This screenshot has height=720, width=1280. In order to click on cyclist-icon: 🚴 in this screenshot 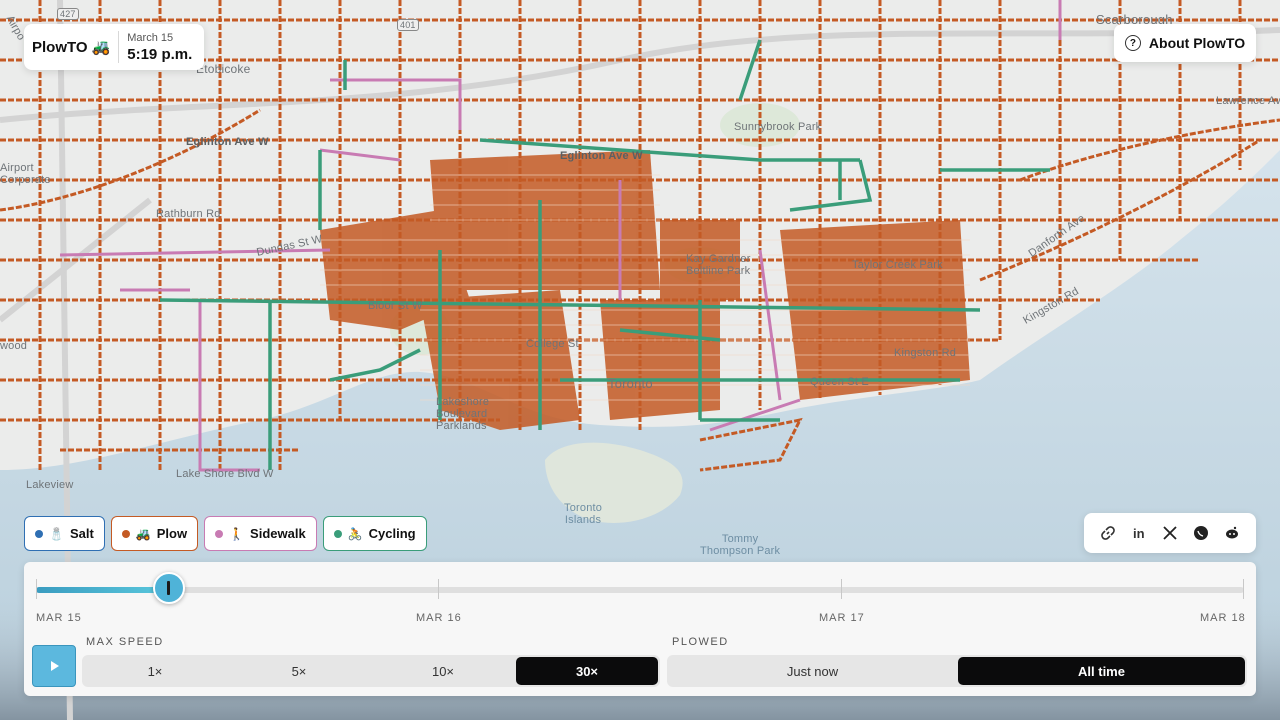, I will do `click(355, 533)`.